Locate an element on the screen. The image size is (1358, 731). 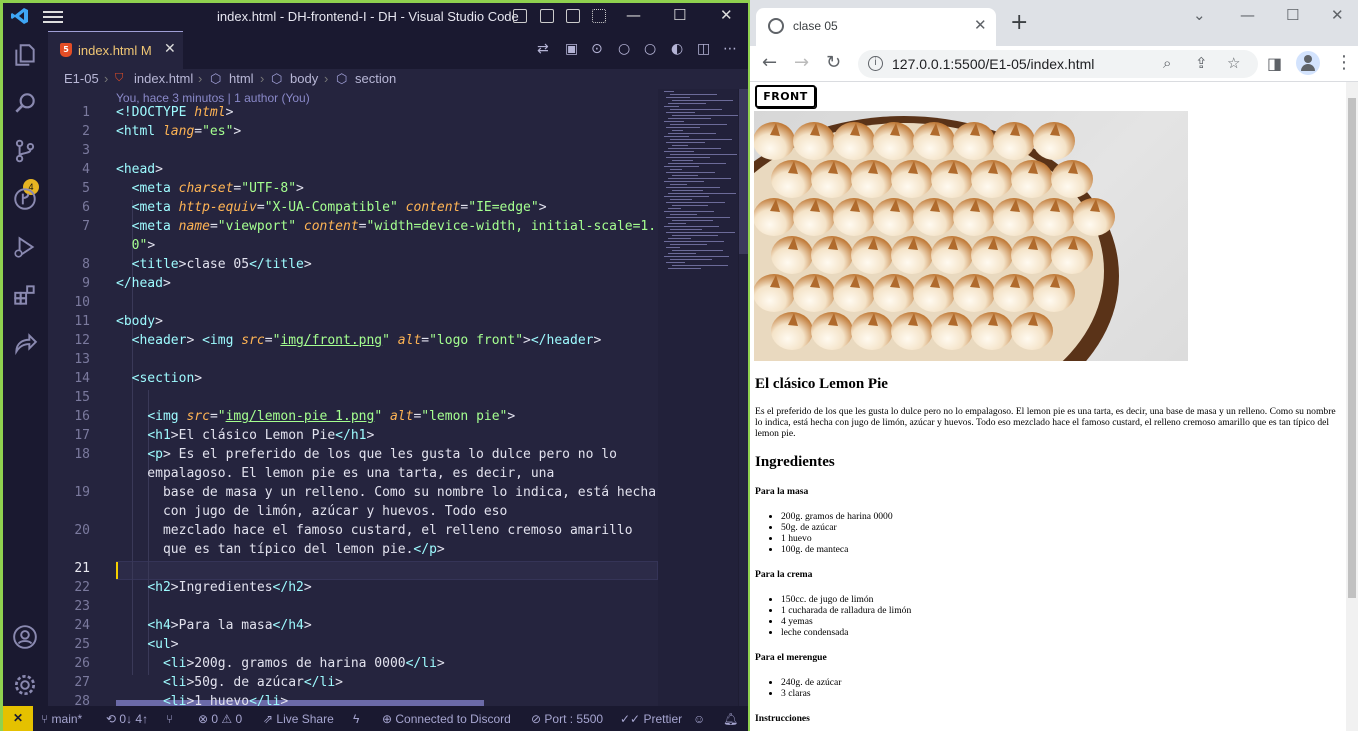
code-line: <h2>Ingredientes</h2> is located at coordinates (213, 587).